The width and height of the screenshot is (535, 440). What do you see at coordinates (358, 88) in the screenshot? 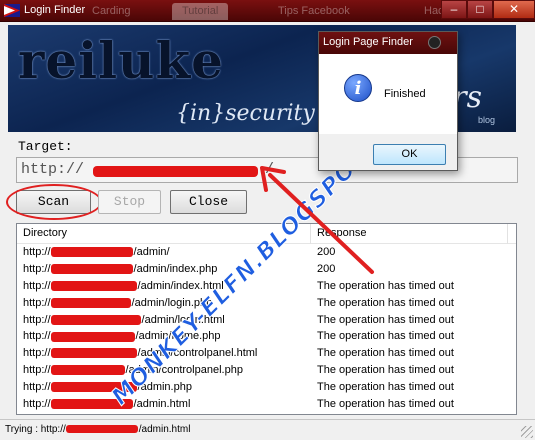
I see `info-icon: i` at bounding box center [358, 88].